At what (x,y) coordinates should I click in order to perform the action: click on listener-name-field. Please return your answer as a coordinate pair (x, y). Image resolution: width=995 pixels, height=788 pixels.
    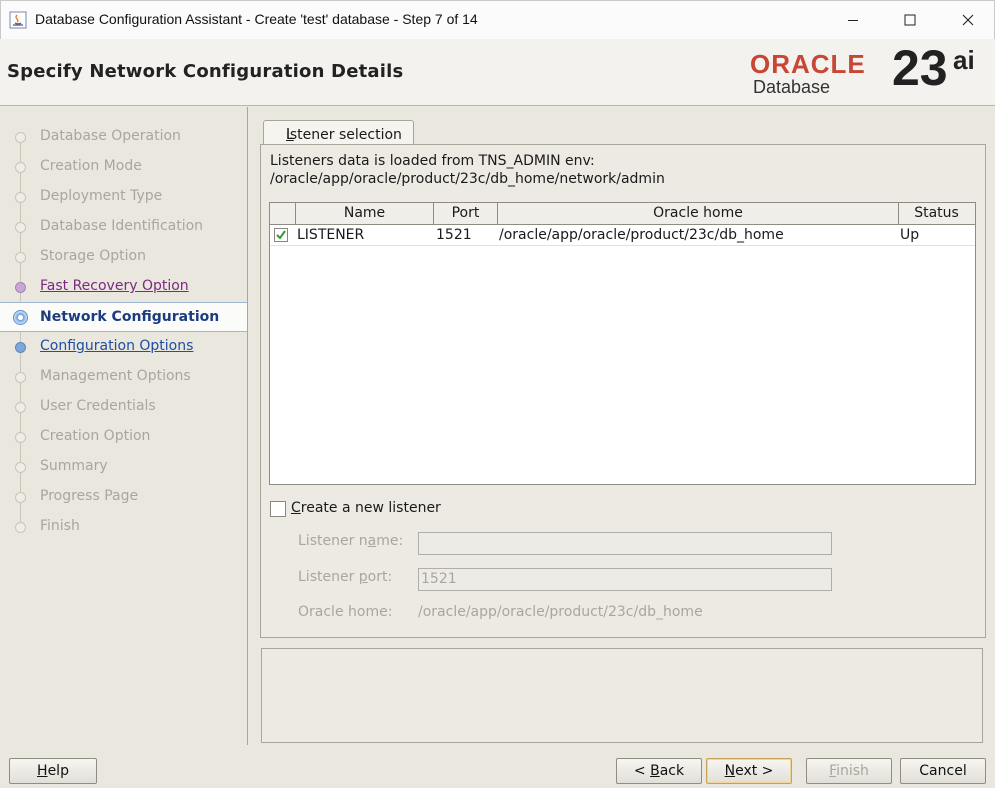
    Looking at the image, I should click on (625, 543).